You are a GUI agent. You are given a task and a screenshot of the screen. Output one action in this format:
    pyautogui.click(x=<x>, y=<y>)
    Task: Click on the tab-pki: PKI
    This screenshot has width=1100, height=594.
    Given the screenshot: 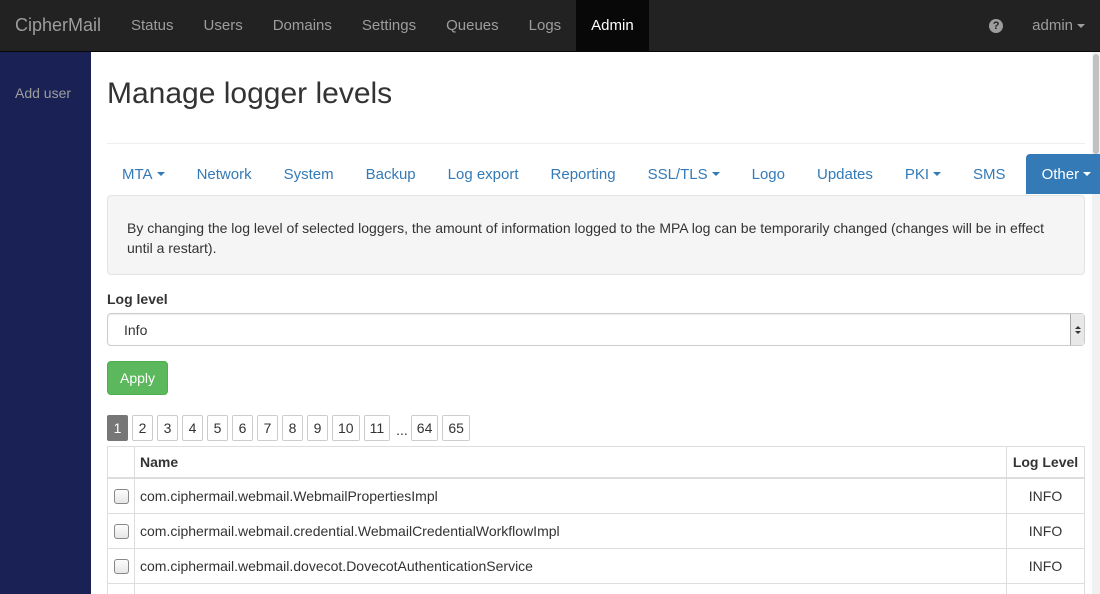 What is the action you would take?
    pyautogui.click(x=923, y=174)
    